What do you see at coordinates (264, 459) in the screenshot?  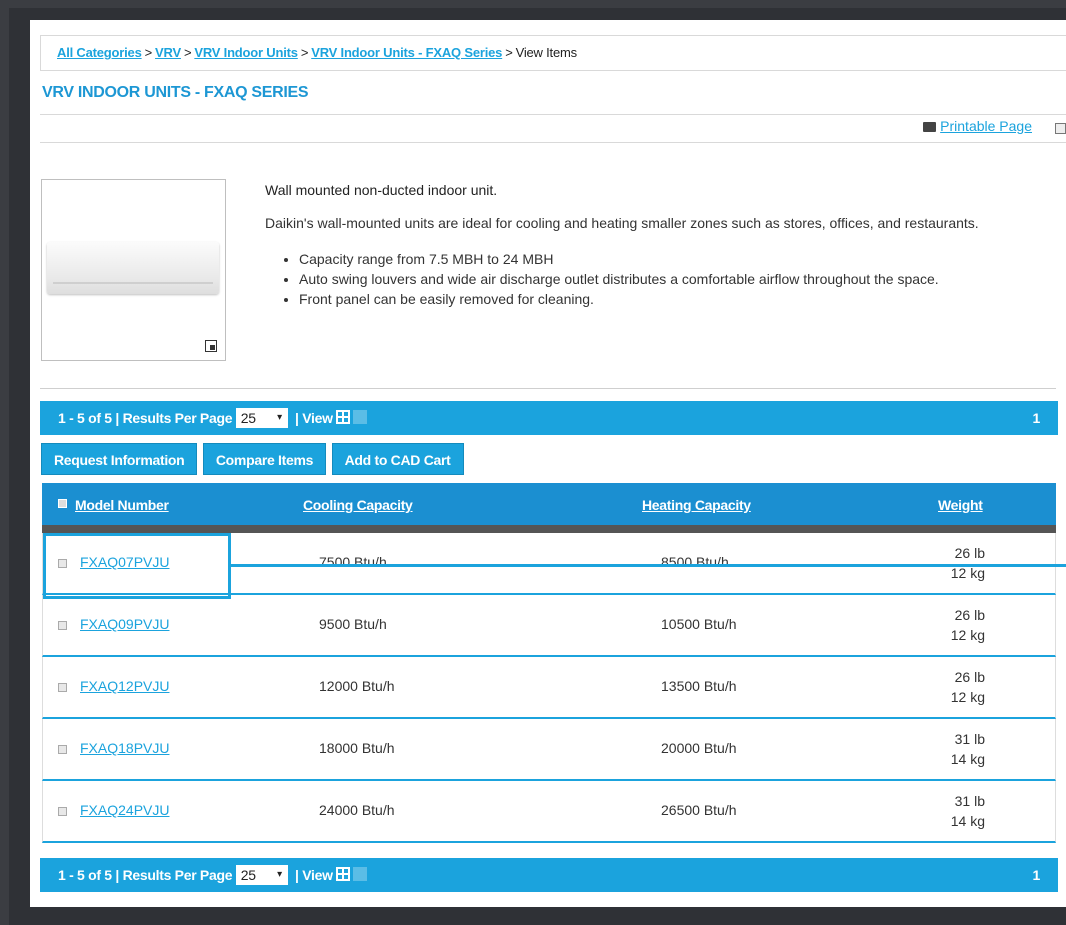 I see `compare-items-button: Compare Items` at bounding box center [264, 459].